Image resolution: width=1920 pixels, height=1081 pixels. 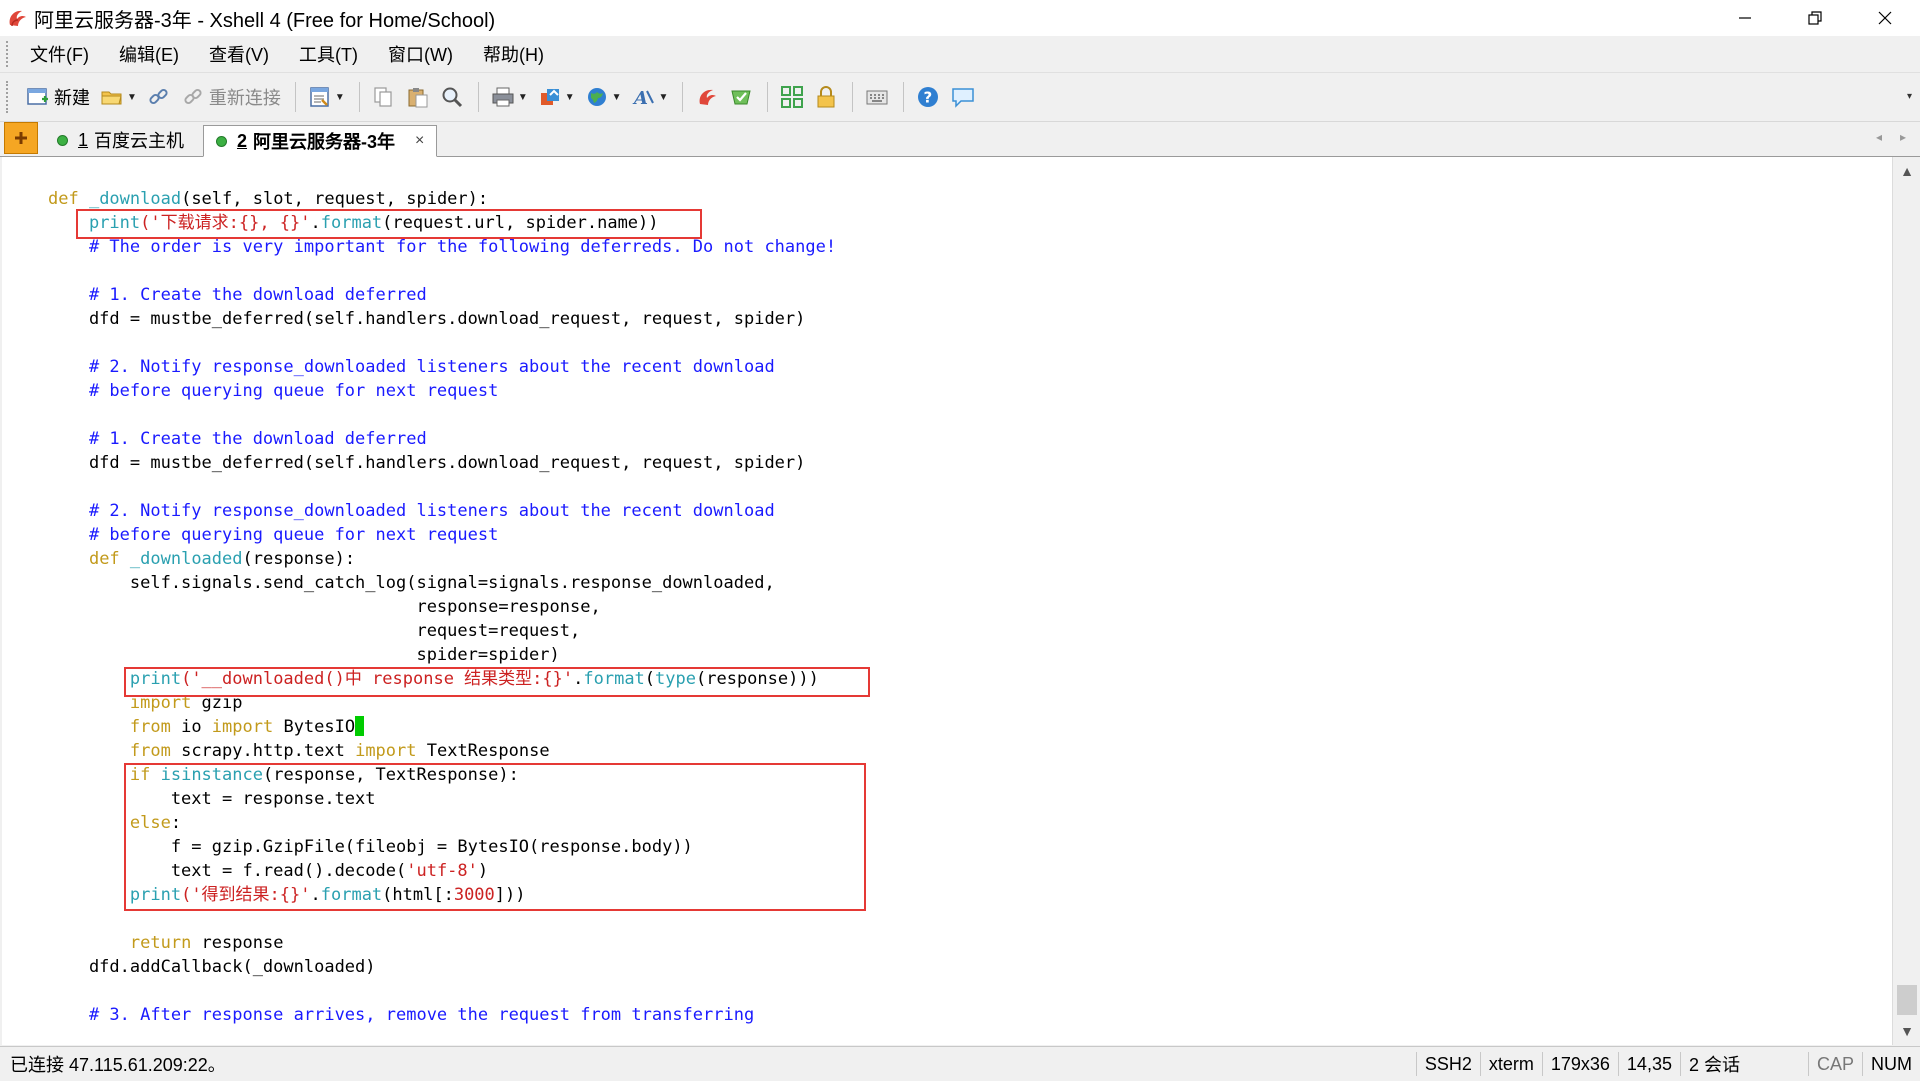 I want to click on chat-button, so click(x=963, y=97).